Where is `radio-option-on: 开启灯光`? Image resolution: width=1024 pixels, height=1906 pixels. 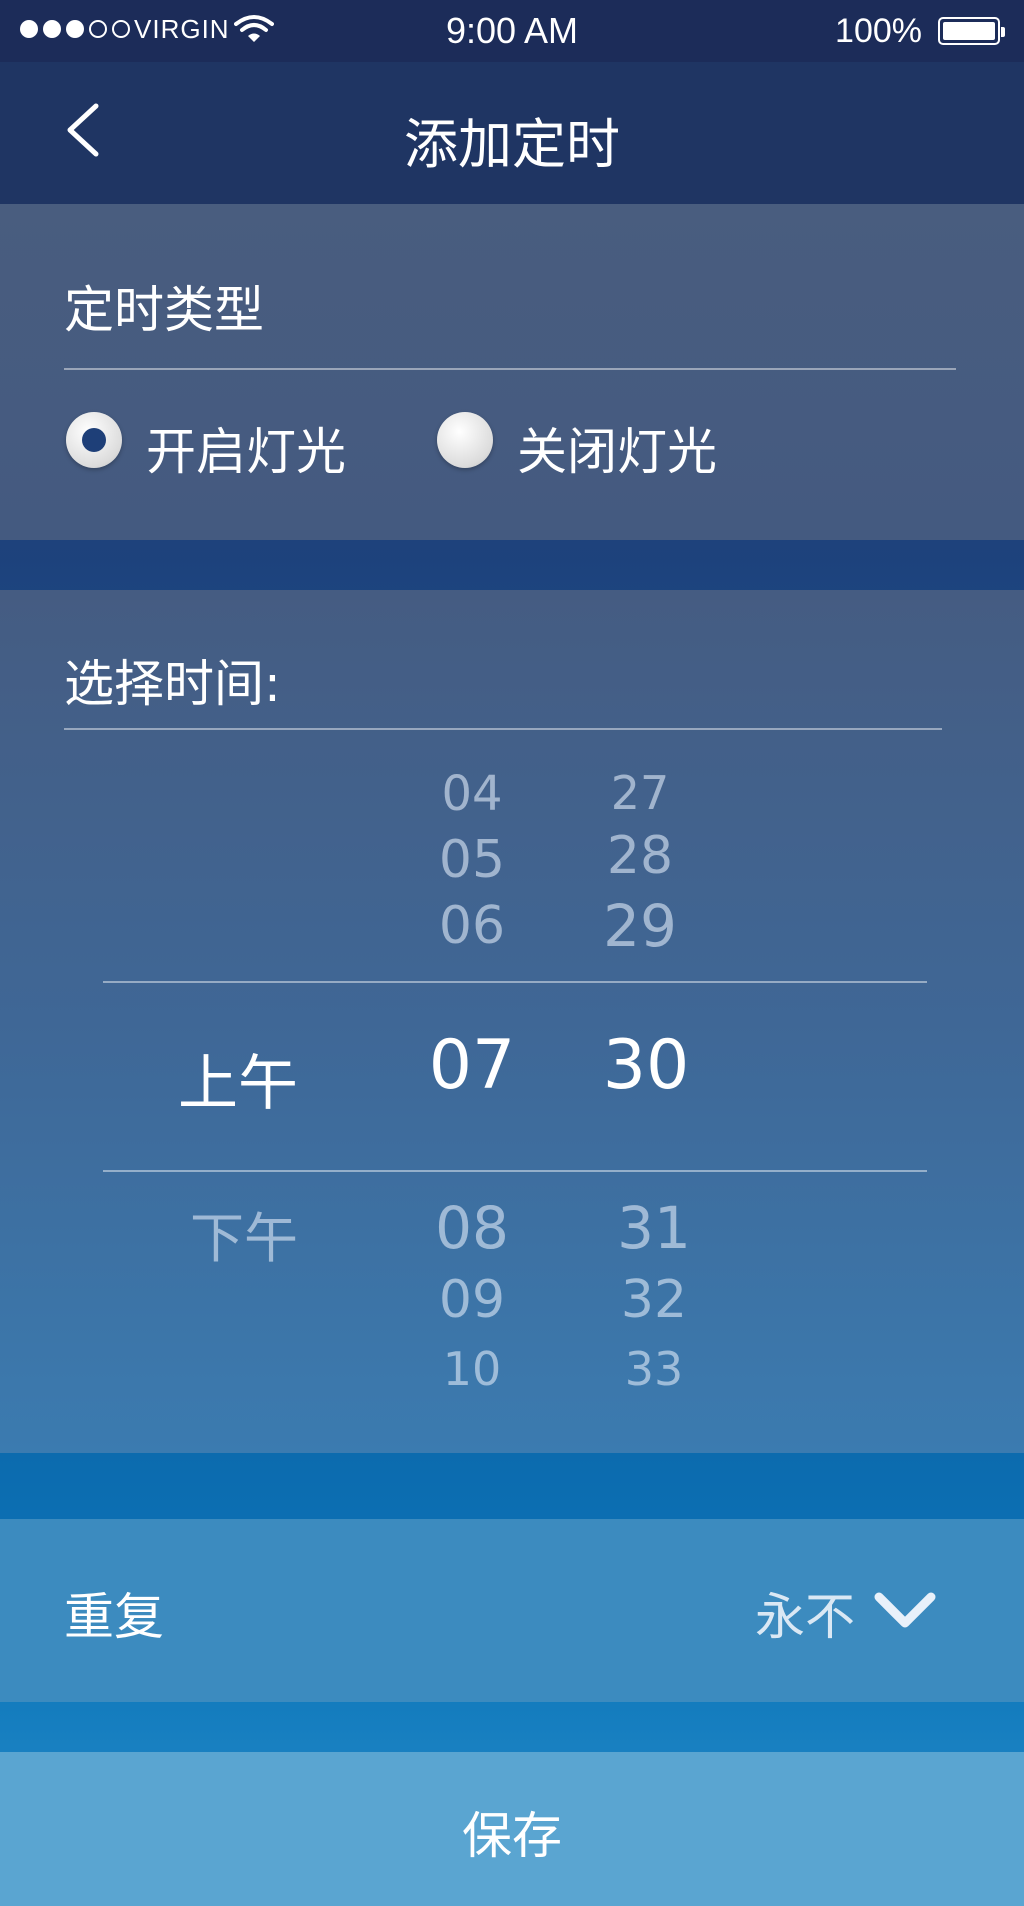
radio-option-on: 开启灯光 is located at coordinates (226, 447).